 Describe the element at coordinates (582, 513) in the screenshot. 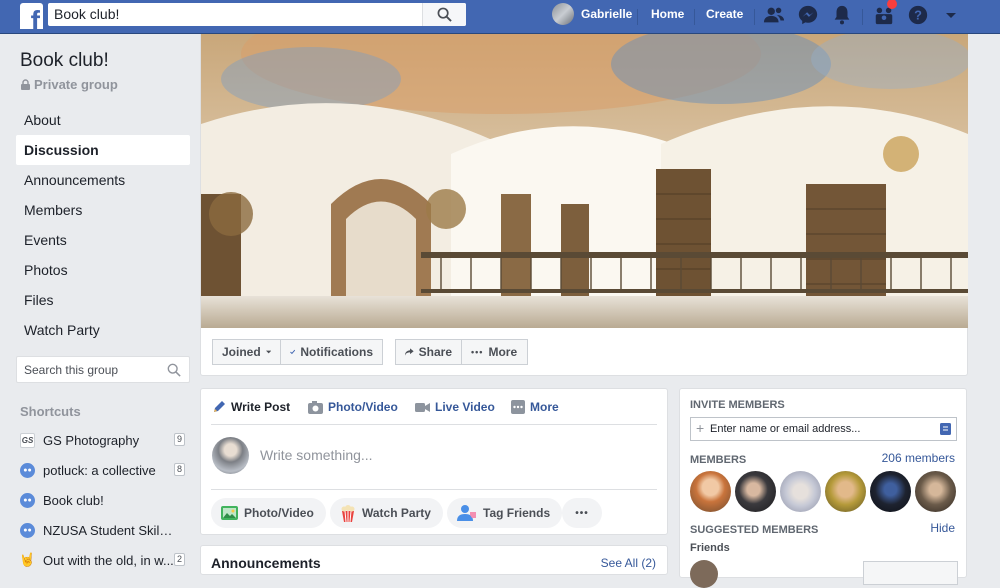

I see `more-options-pill: •••` at that location.